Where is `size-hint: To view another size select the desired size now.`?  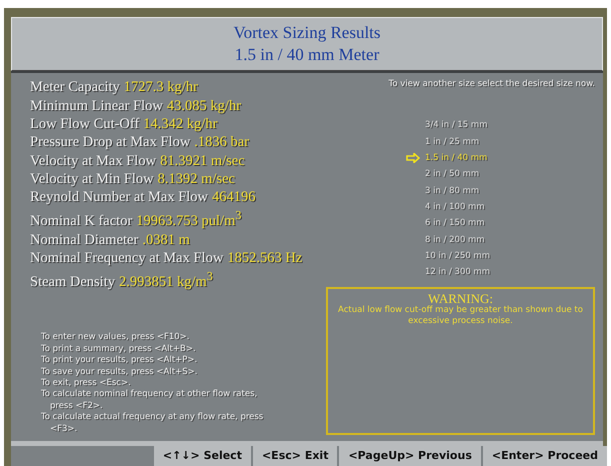
size-hint: To view another size select the desired size now. is located at coordinates (491, 84).